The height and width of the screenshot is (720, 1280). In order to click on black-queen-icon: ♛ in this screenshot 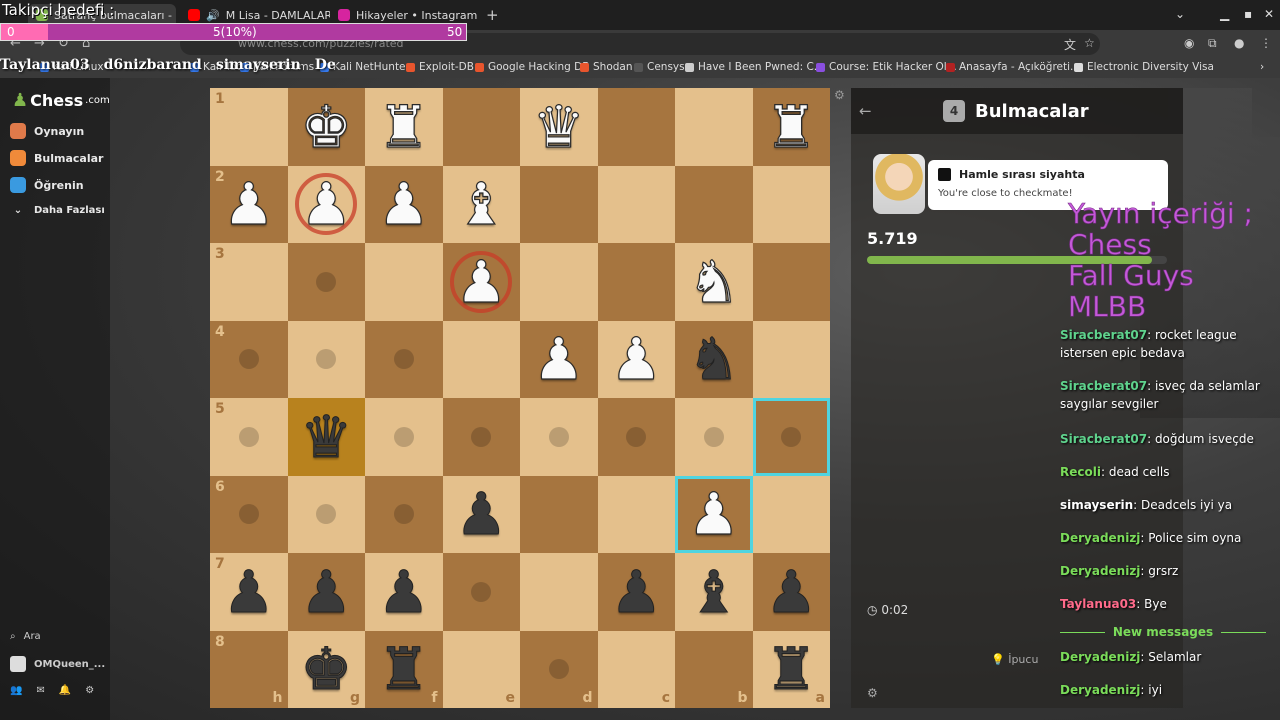, I will do `click(326, 436)`.